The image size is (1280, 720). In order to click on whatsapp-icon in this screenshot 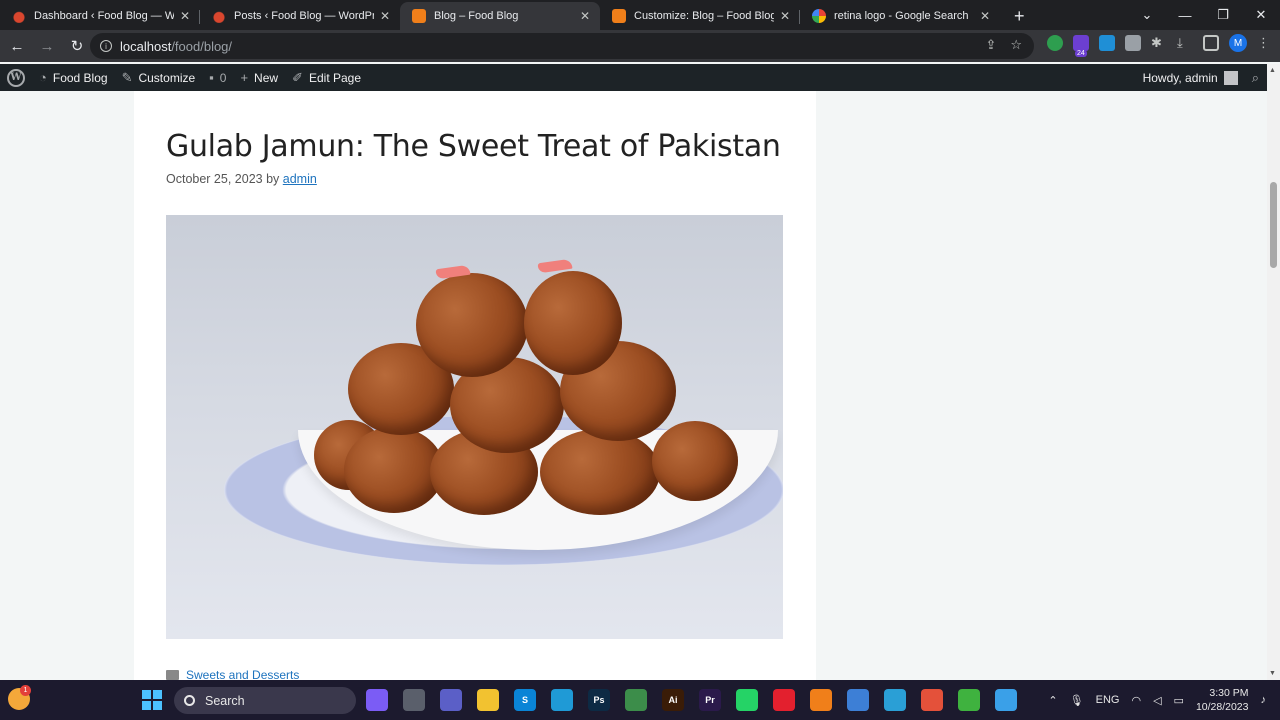, I will do `click(747, 700)`.